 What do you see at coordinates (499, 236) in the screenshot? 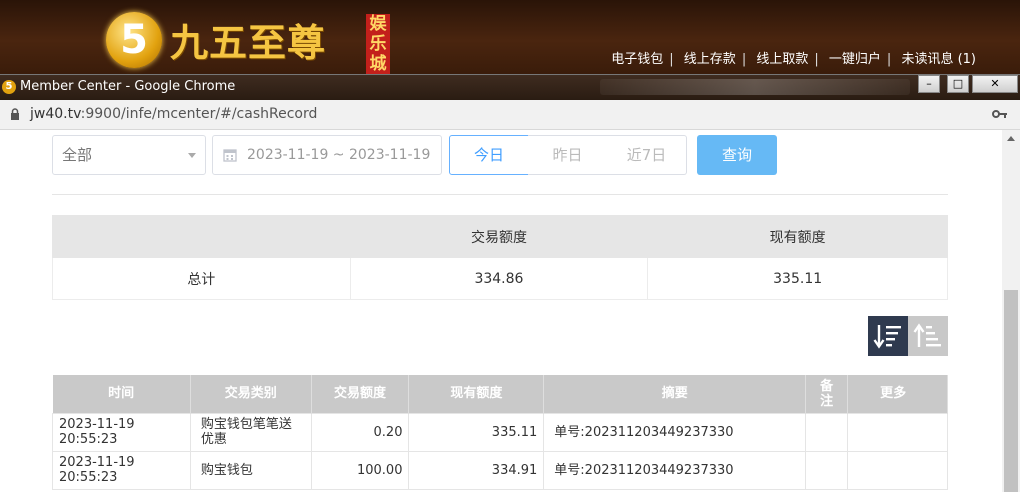
I see `summary-header-trade: 交易额度` at bounding box center [499, 236].